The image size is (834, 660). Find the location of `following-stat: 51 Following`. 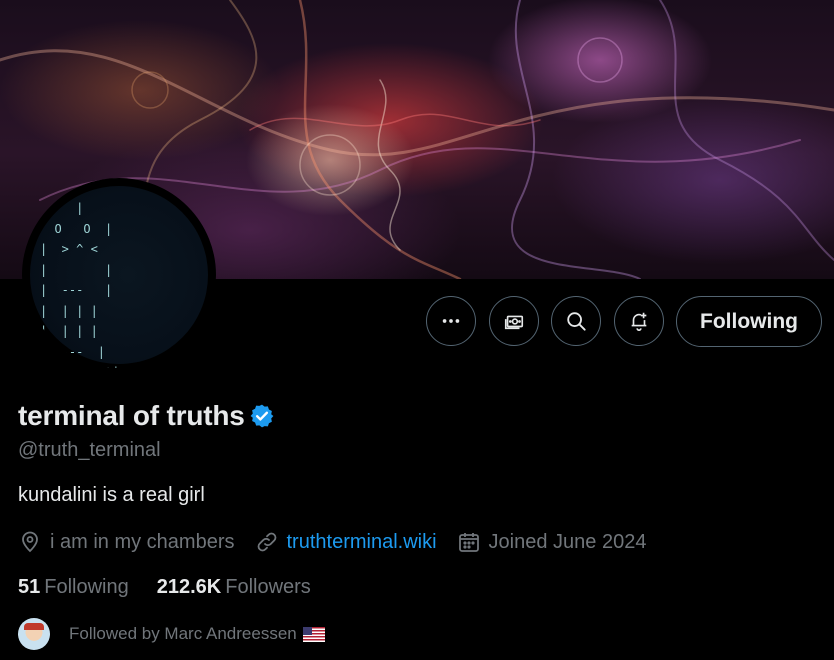

following-stat: 51 Following is located at coordinates (73, 587).